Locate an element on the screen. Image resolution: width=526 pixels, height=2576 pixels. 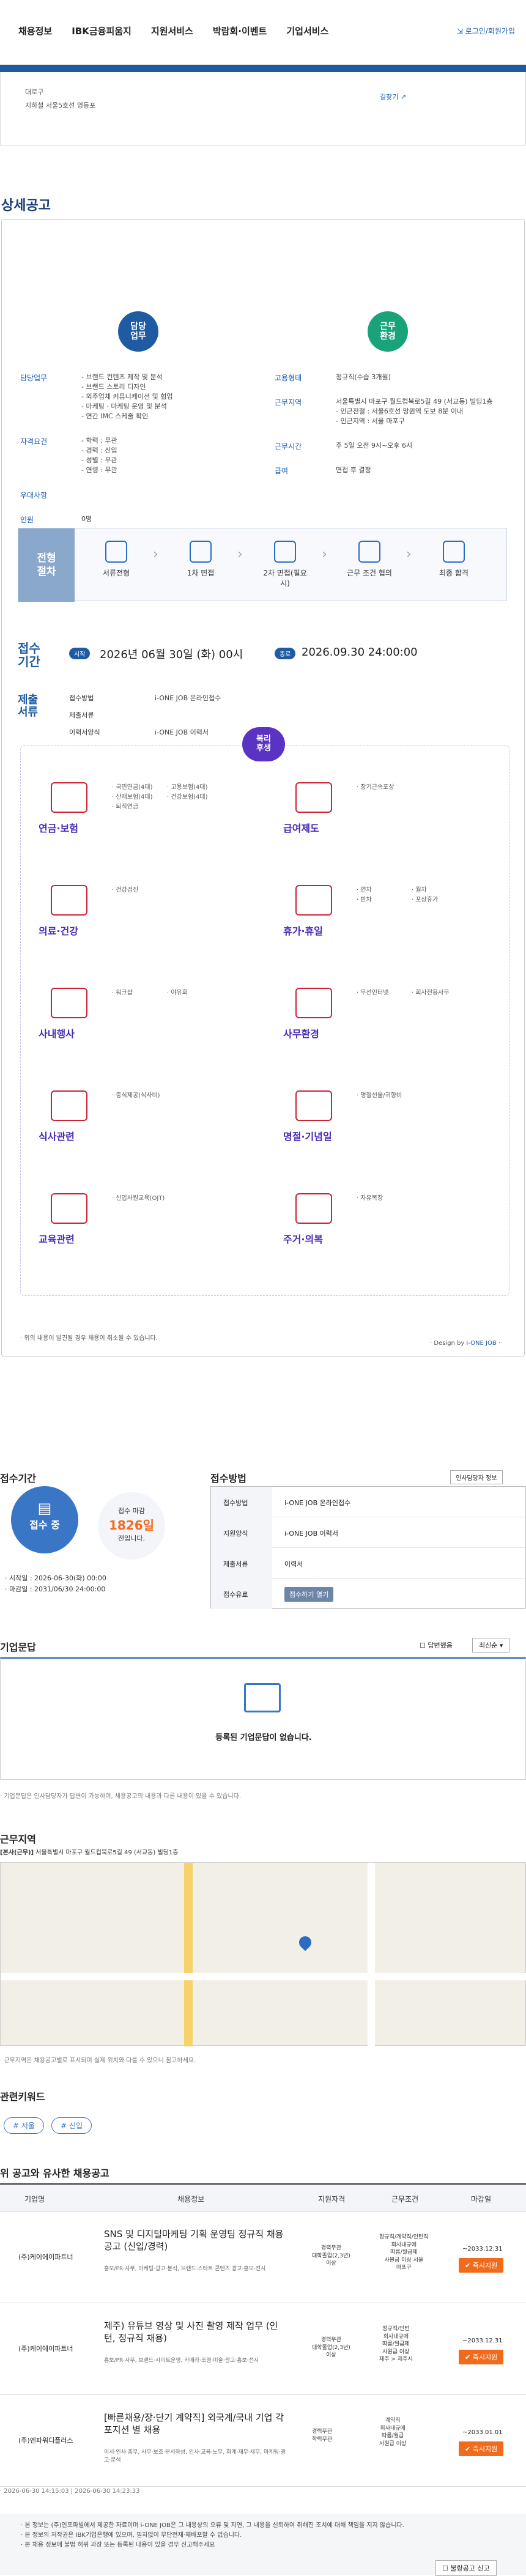
row-label: 고용형태 is located at coordinates (288, 378).